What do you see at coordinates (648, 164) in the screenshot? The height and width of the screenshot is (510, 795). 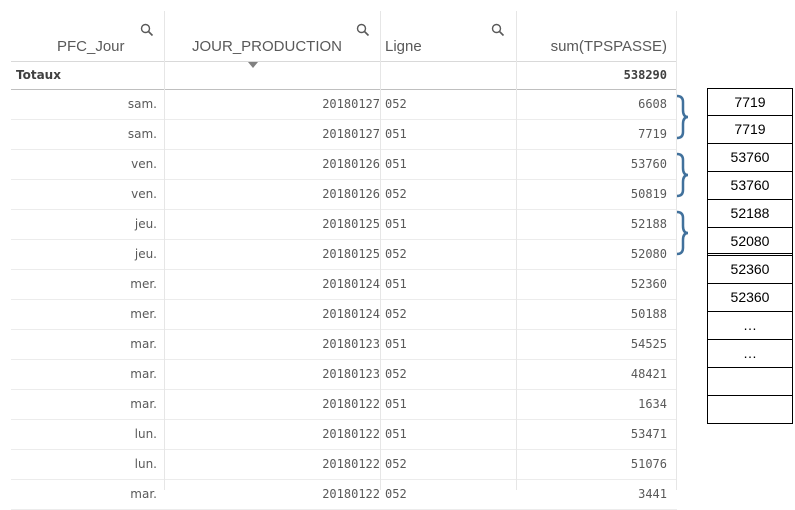 I see `cell-value: 53760` at bounding box center [648, 164].